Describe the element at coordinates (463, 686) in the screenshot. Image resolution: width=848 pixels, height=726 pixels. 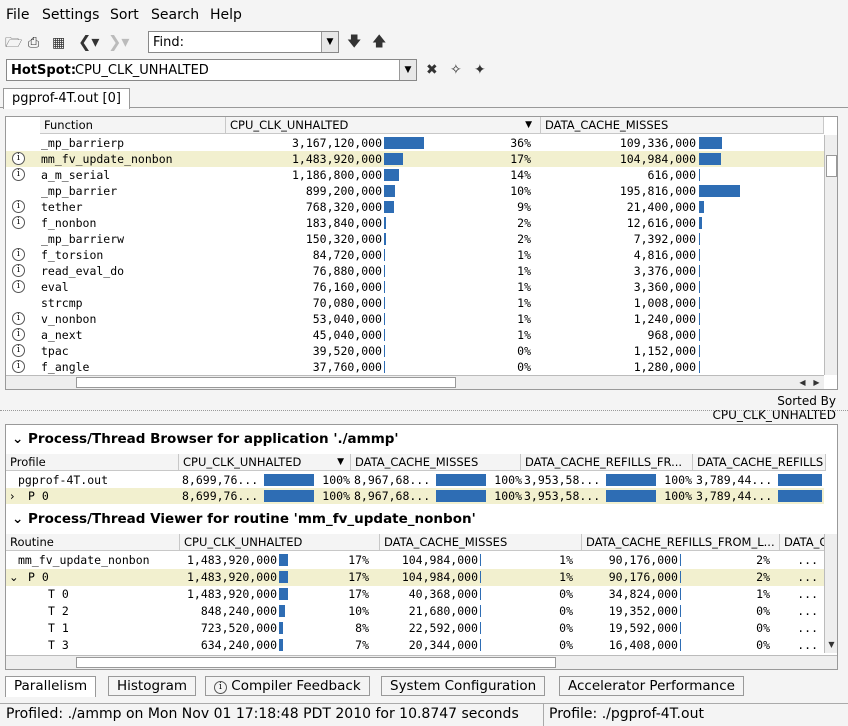
I see `tab-system-configuration: System Configuration` at that location.